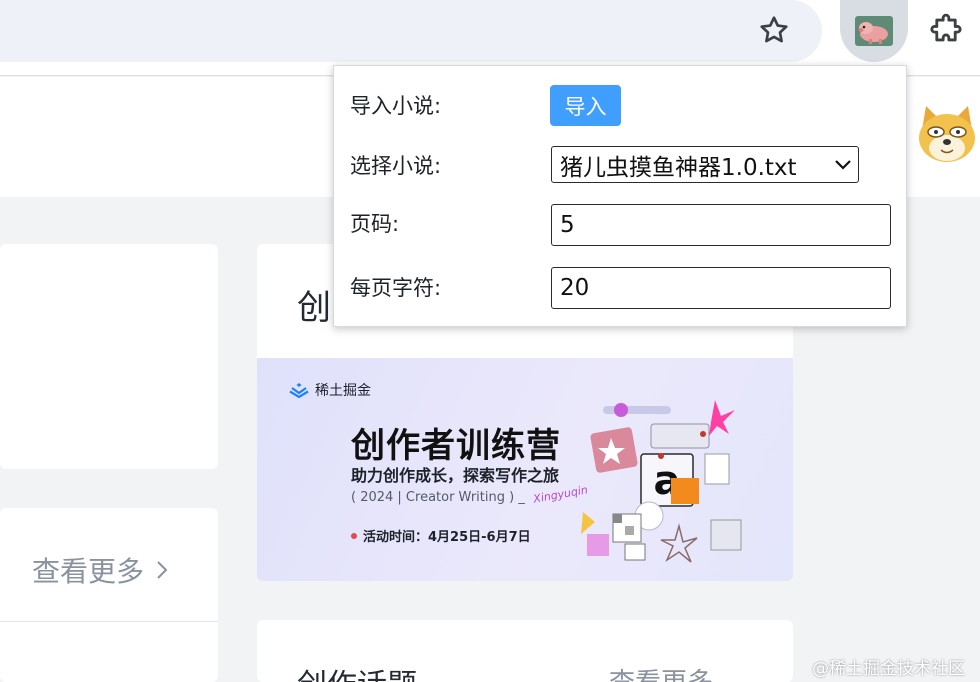  I want to click on juejin-brand: 稀土掘金, so click(330, 390).